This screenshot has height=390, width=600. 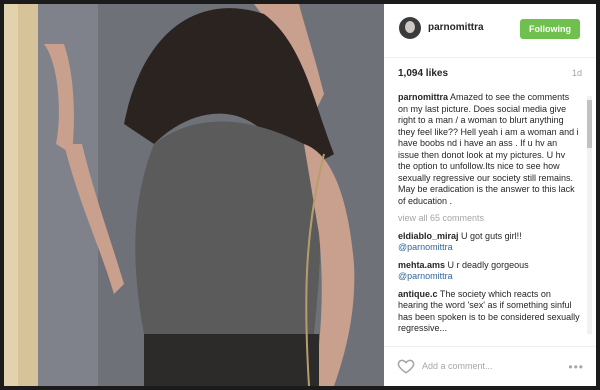 What do you see at coordinates (423, 73) in the screenshot?
I see `likes-count: 1,094 likes` at bounding box center [423, 73].